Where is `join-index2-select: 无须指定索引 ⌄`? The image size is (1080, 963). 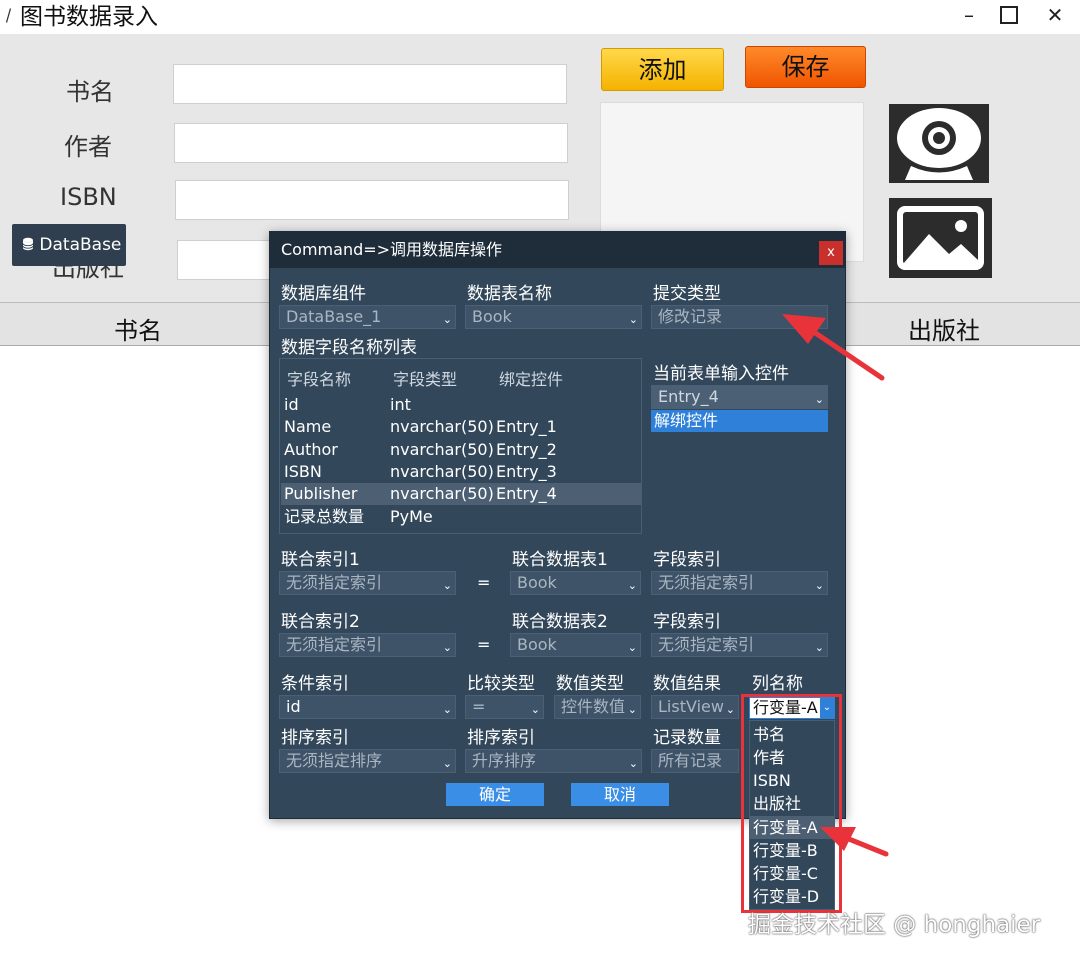
join-index2-select: 无须指定索引 ⌄ is located at coordinates (367, 645).